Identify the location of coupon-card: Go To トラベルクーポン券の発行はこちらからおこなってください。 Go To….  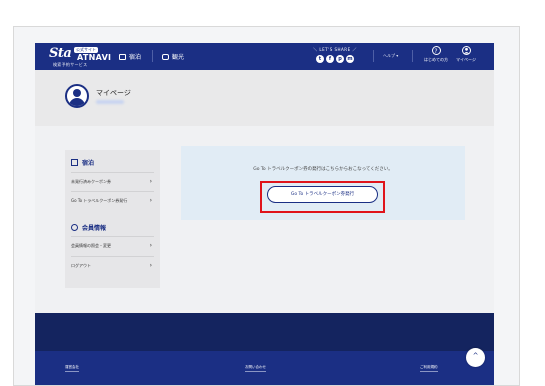
(323, 183).